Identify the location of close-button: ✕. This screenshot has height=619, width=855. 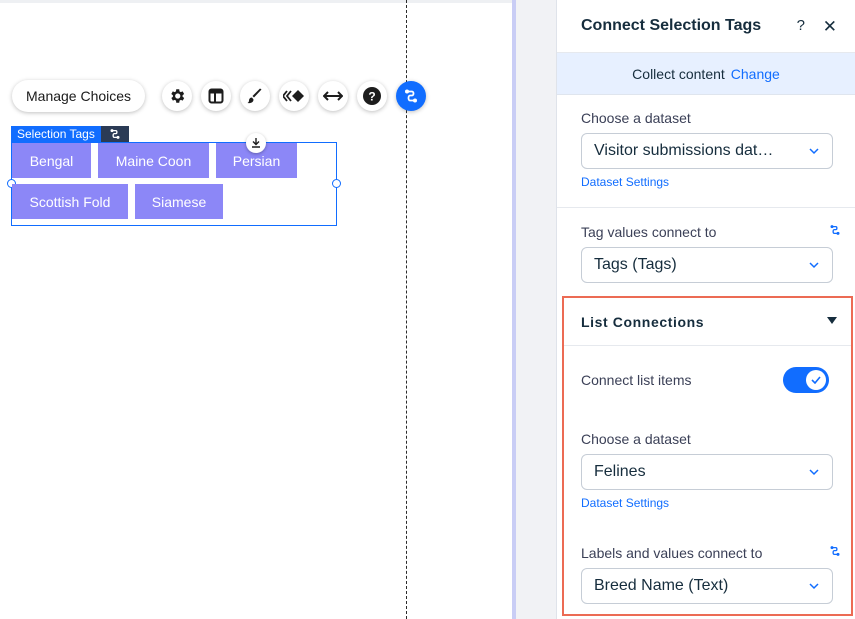
(830, 27).